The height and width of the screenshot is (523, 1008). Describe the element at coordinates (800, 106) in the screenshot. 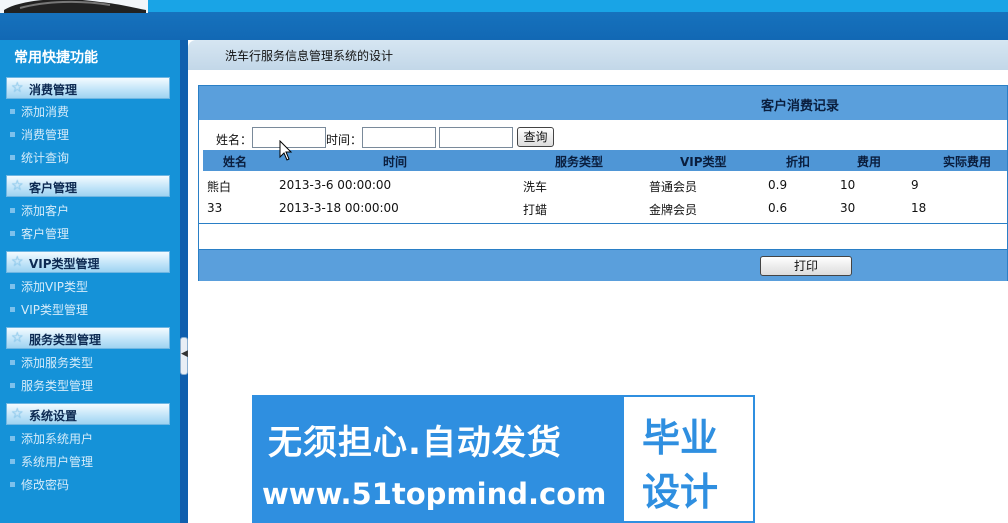

I see `panel-title: 客户消费记录` at that location.